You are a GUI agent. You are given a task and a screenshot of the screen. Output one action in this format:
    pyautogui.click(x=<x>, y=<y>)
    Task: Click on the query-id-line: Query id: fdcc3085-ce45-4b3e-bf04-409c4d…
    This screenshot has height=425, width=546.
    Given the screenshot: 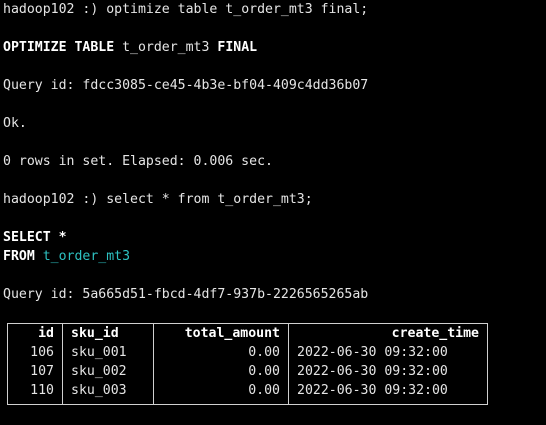 What is the action you would take?
    pyautogui.click(x=186, y=85)
    